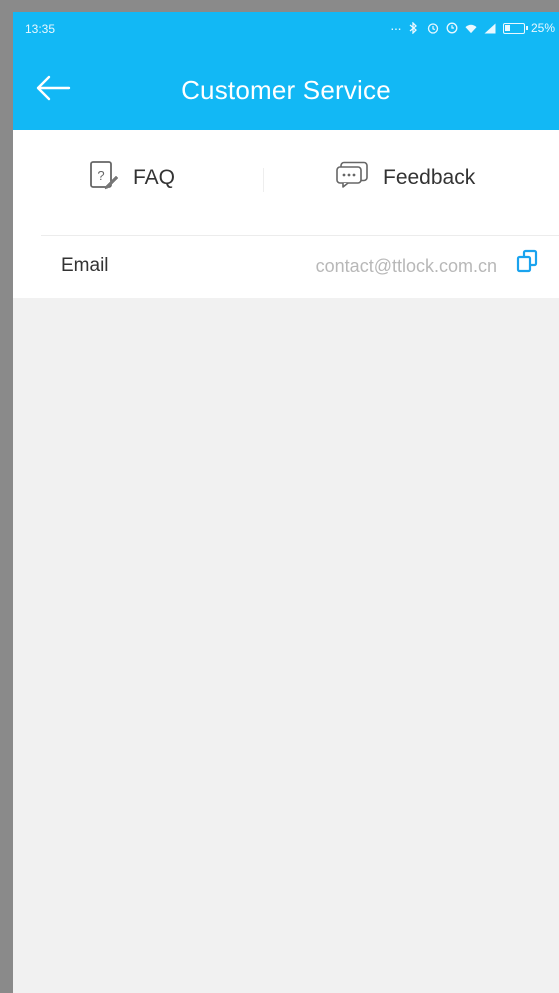 The width and height of the screenshot is (559, 993). I want to click on wifi-icon, so click(471, 28).